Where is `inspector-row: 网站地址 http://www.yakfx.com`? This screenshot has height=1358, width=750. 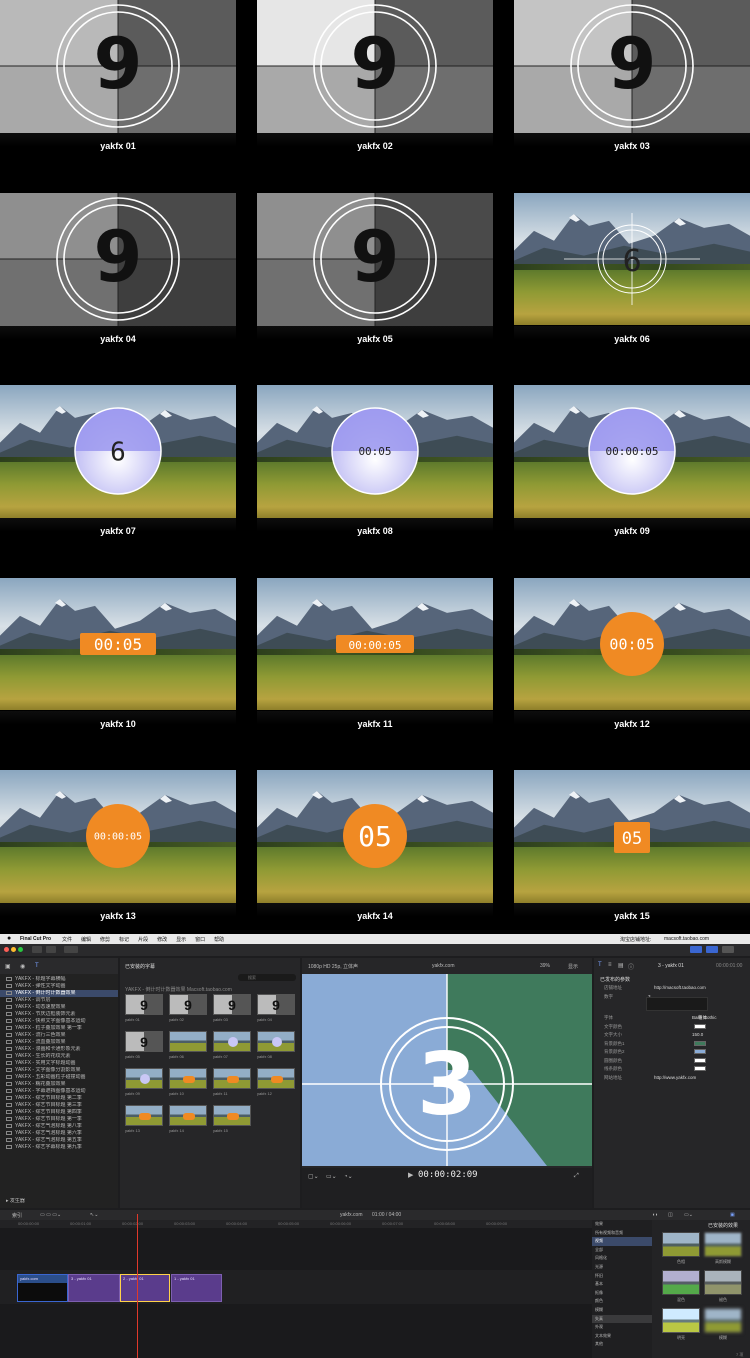
inspector-row: 网站地址 http://www.yakfx.com is located at coordinates (672, 1078).